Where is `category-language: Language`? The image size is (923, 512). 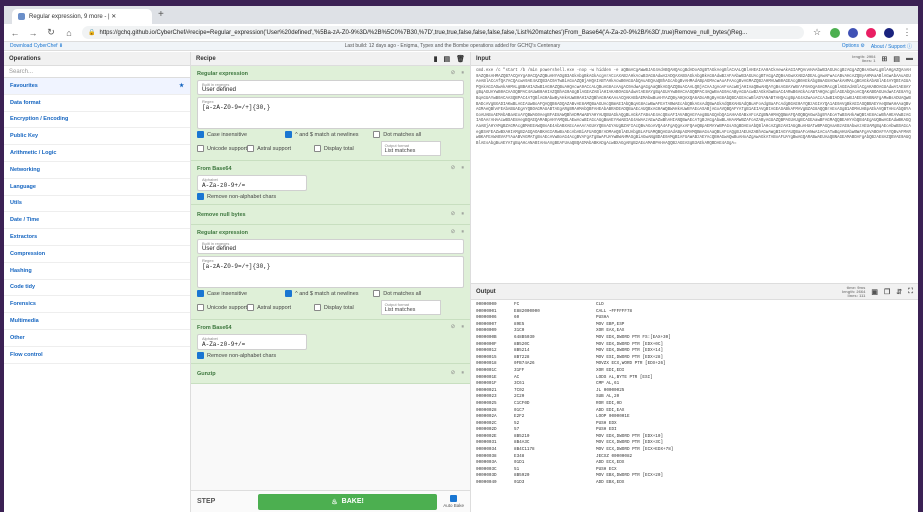 category-language: Language is located at coordinates (97, 187).